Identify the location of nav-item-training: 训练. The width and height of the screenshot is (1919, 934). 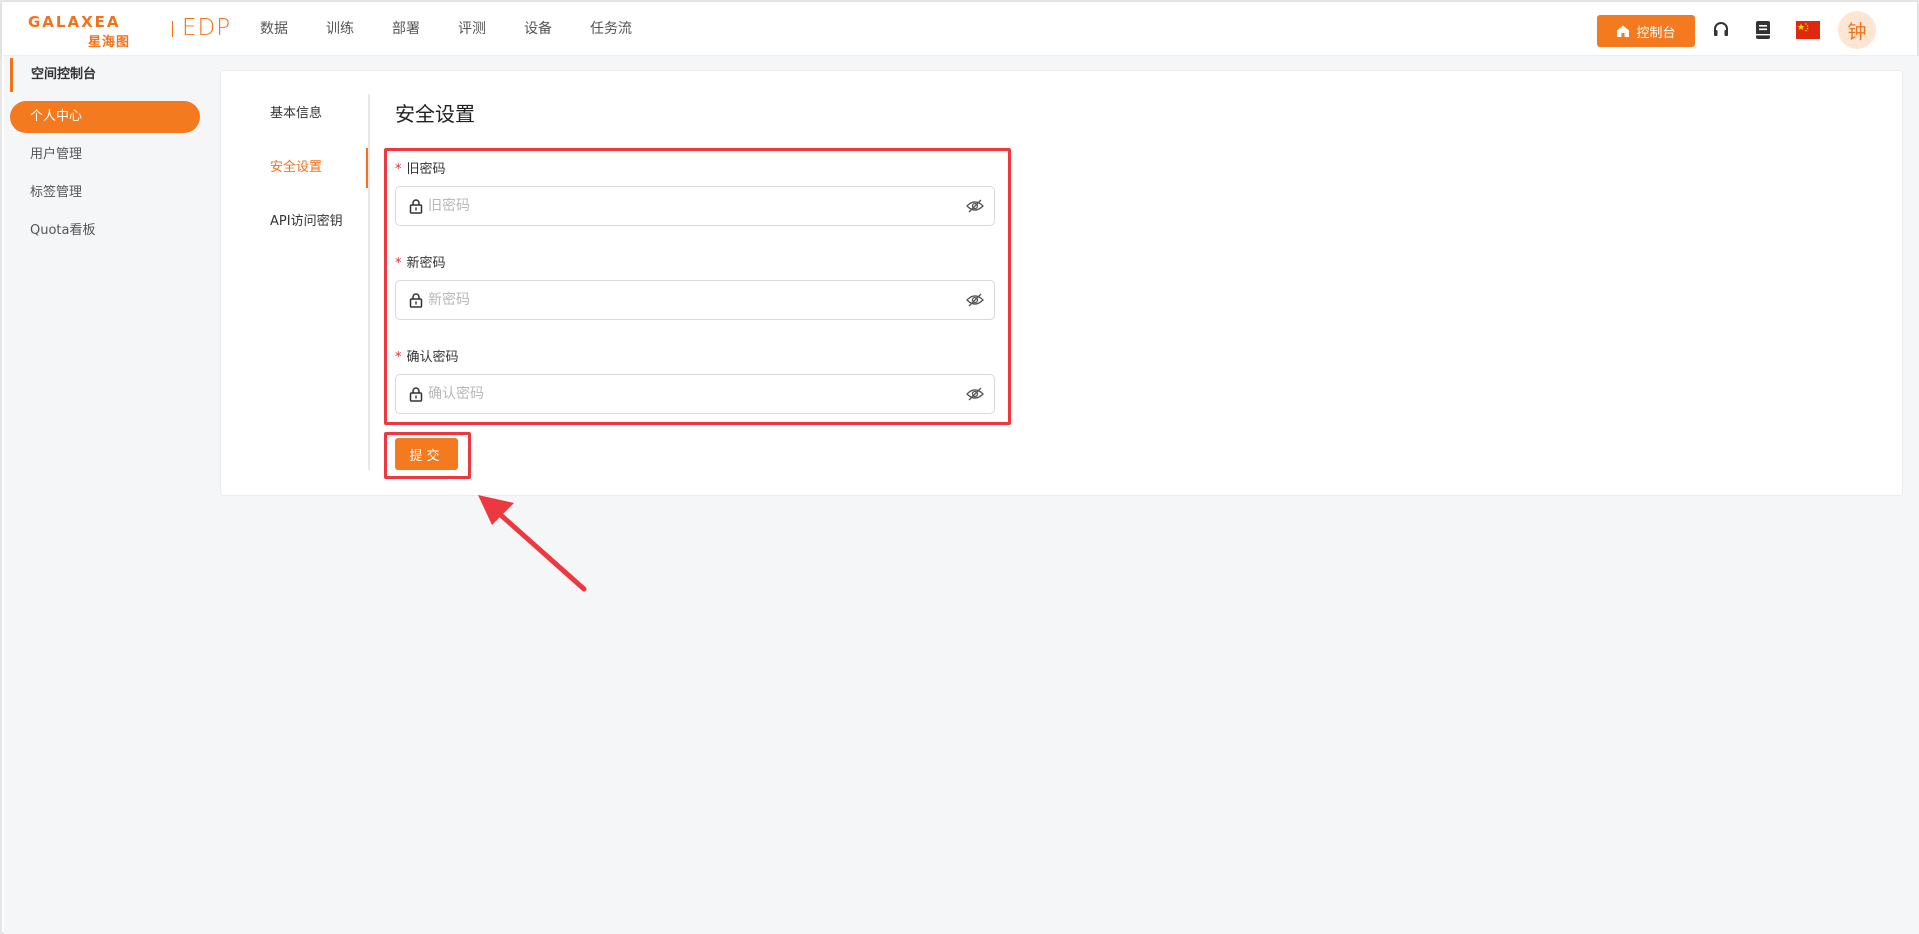
(340, 29).